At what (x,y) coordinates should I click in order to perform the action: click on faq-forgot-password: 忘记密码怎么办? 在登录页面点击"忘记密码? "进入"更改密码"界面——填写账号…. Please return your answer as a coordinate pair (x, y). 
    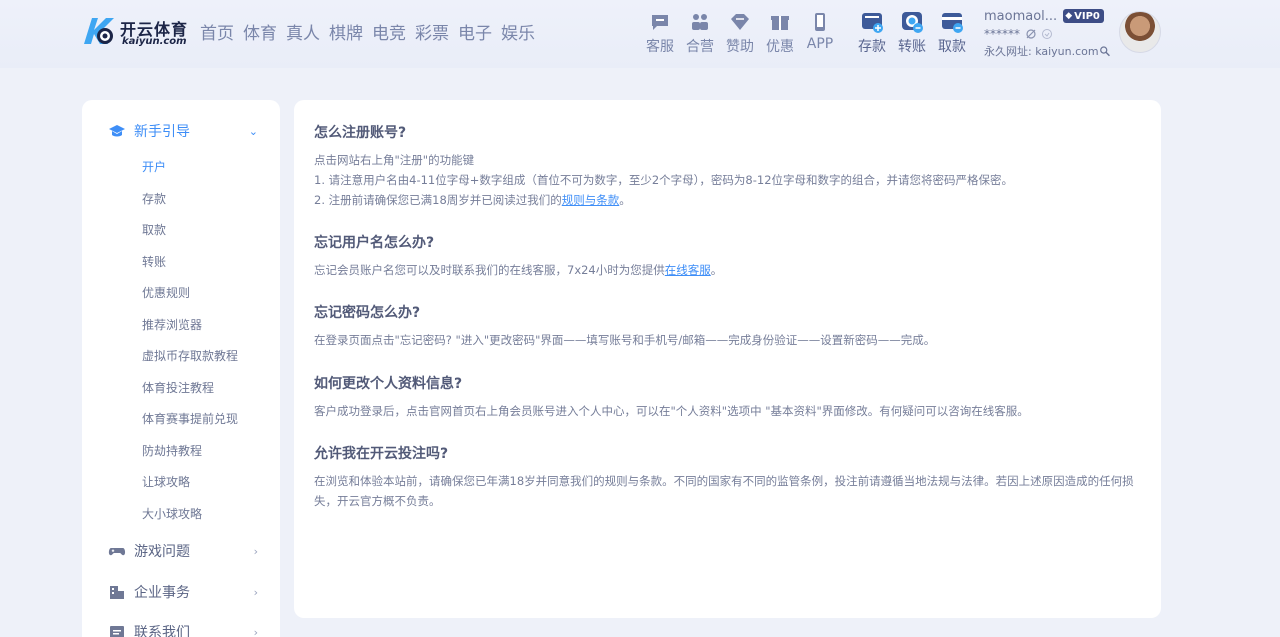
    Looking at the image, I should click on (729, 326).